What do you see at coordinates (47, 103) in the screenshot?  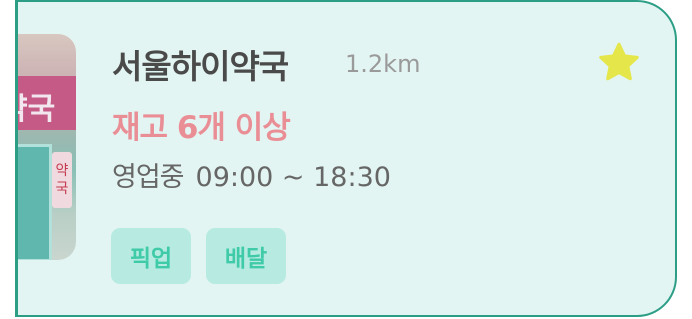 I see `storefront-sign: 약국` at bounding box center [47, 103].